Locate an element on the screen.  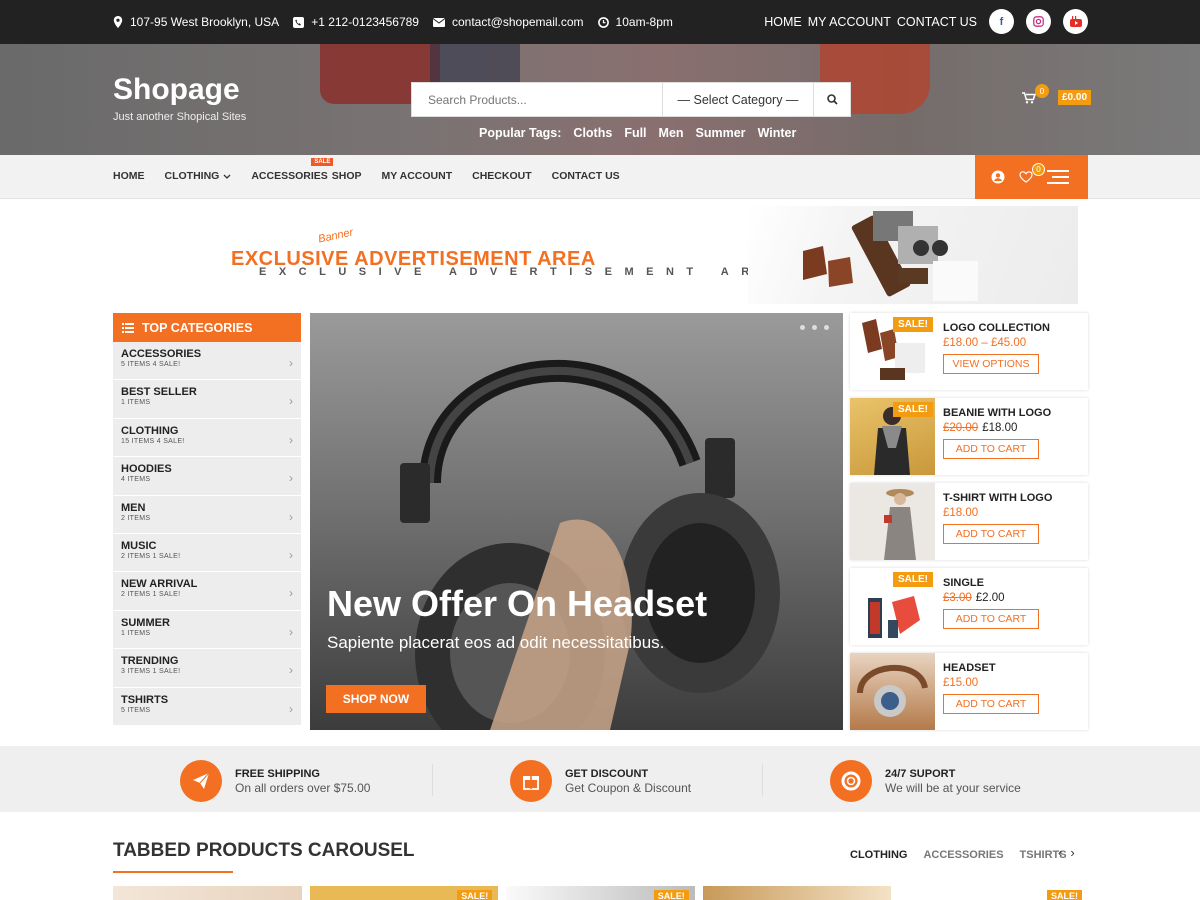
product-name: BEANIE WITH LOGO is located at coordinates (997, 413).